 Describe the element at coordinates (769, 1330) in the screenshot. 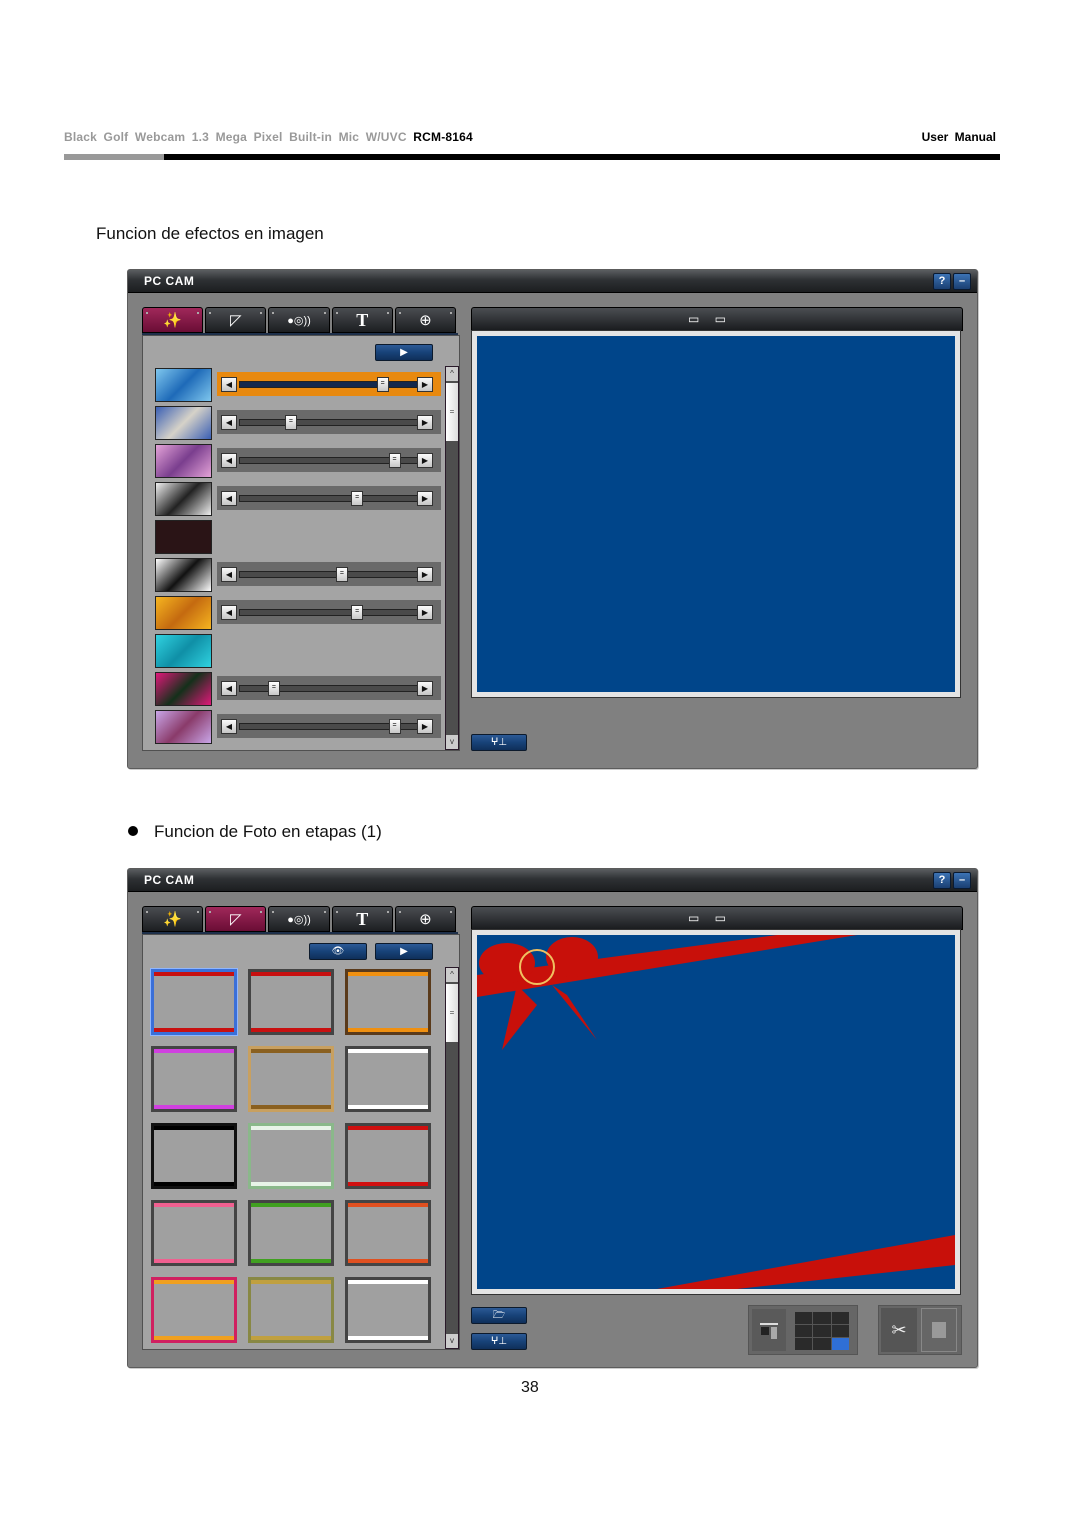

I see `layout-mode-button` at that location.